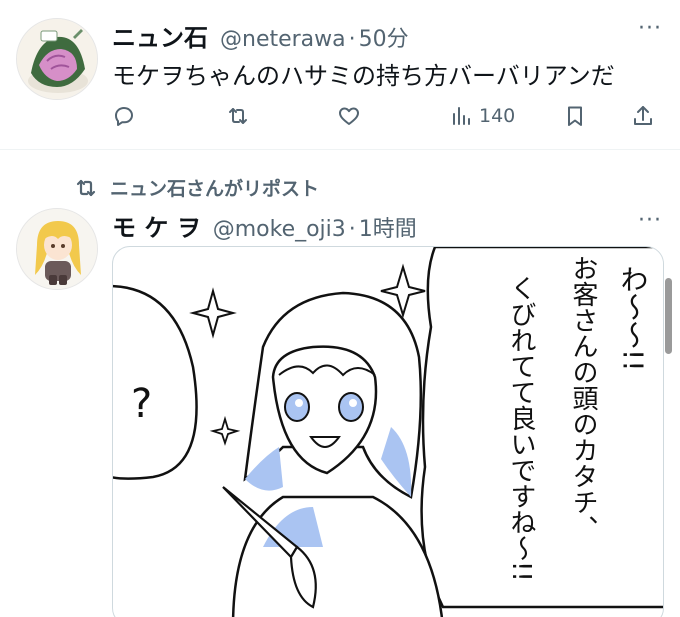 The image size is (680, 617). I want to click on scrollbar, so click(668, 316).